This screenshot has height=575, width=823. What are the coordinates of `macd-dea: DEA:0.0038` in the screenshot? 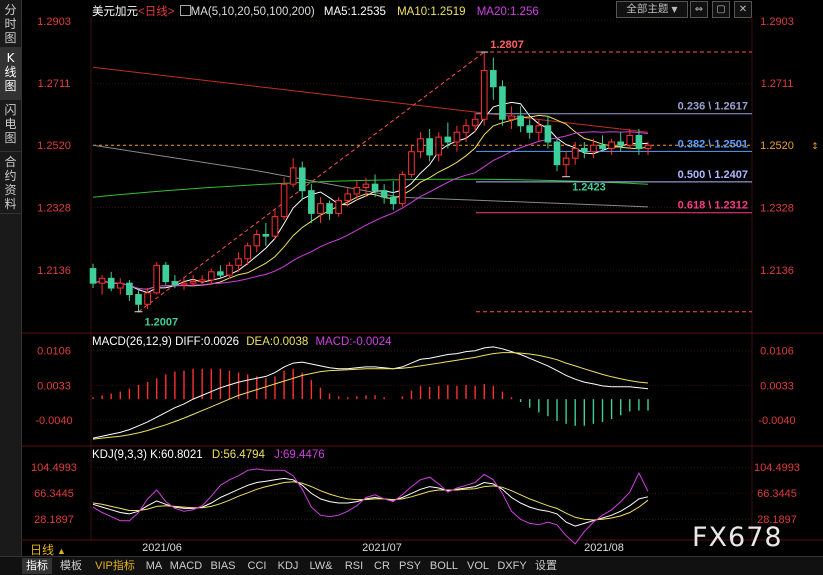 It's located at (277, 342).